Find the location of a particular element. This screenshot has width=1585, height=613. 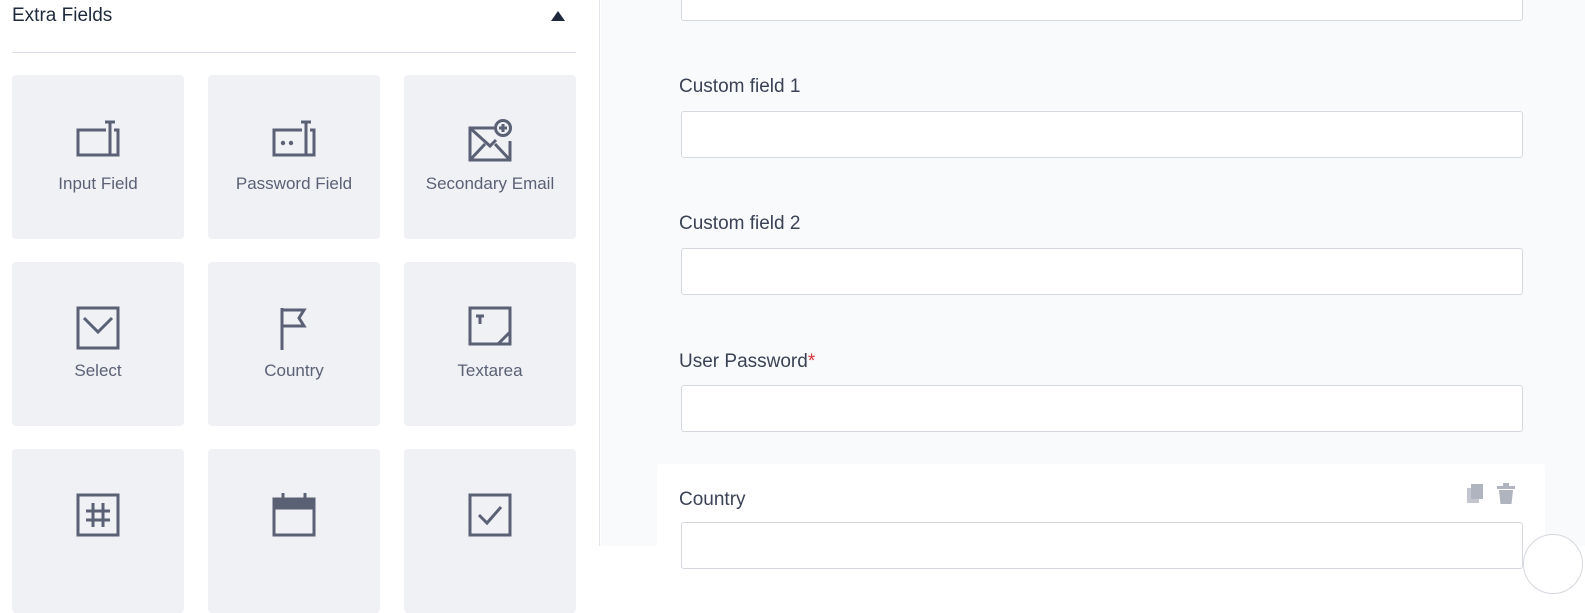

country-flag-icon is located at coordinates (294, 328).